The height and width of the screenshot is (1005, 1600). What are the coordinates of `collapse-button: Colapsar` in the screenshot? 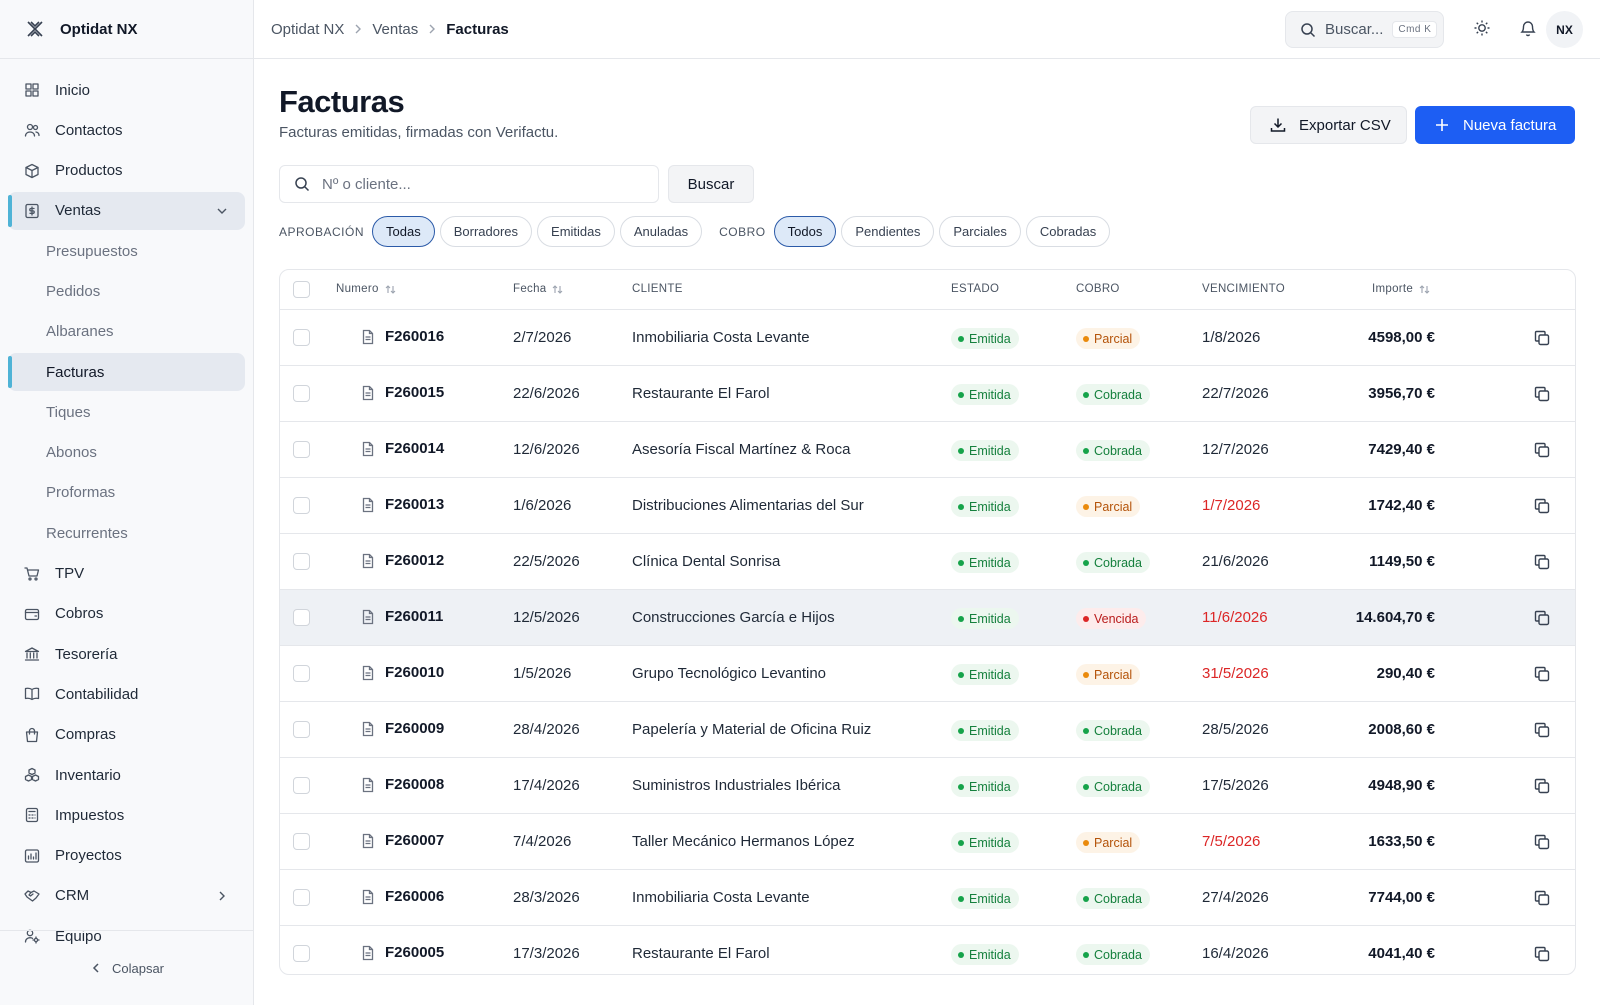 It's located at (127, 967).